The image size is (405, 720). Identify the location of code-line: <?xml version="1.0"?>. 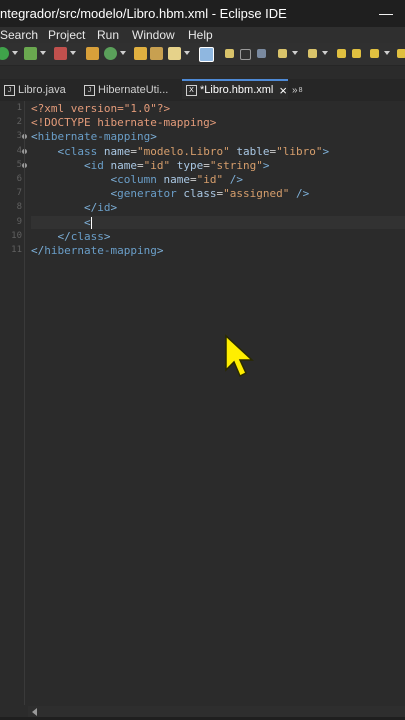
(100, 108).